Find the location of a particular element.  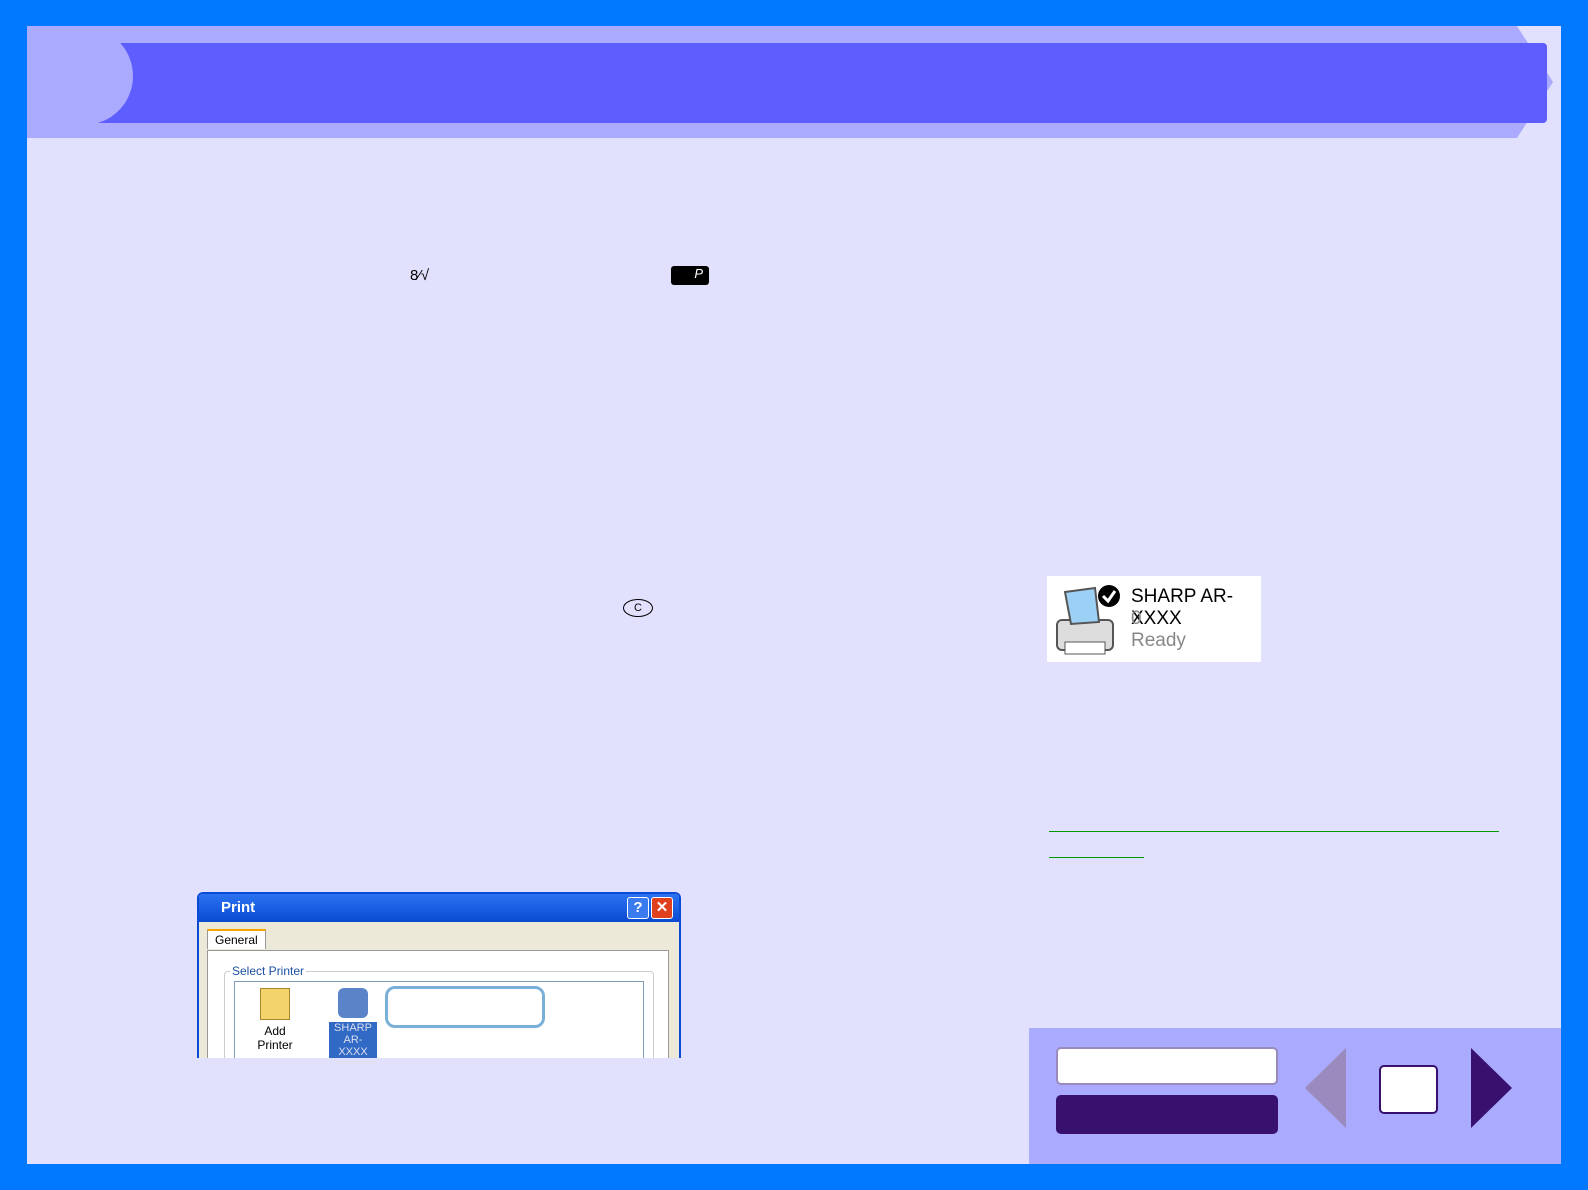

printer-status: Ready is located at coordinates (1158, 640).